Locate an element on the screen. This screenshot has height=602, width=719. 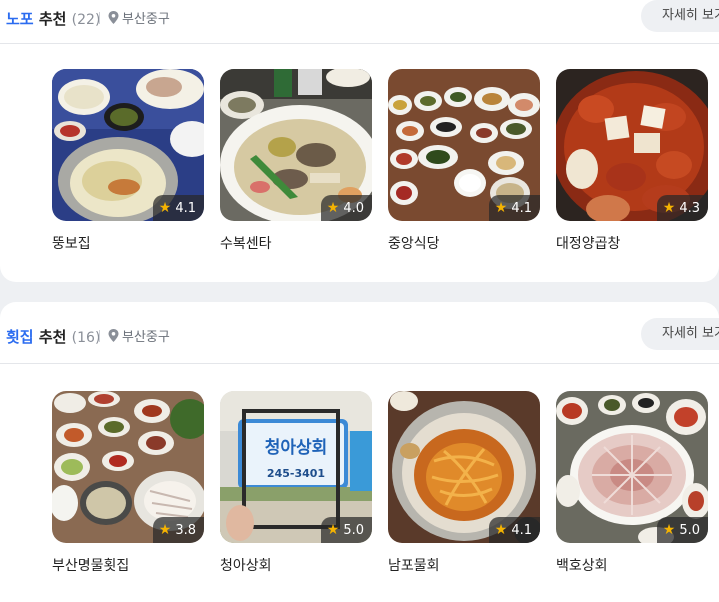
restaurant-card: ★ 3.8 부산명물횟집 is located at coordinates (128, 482).